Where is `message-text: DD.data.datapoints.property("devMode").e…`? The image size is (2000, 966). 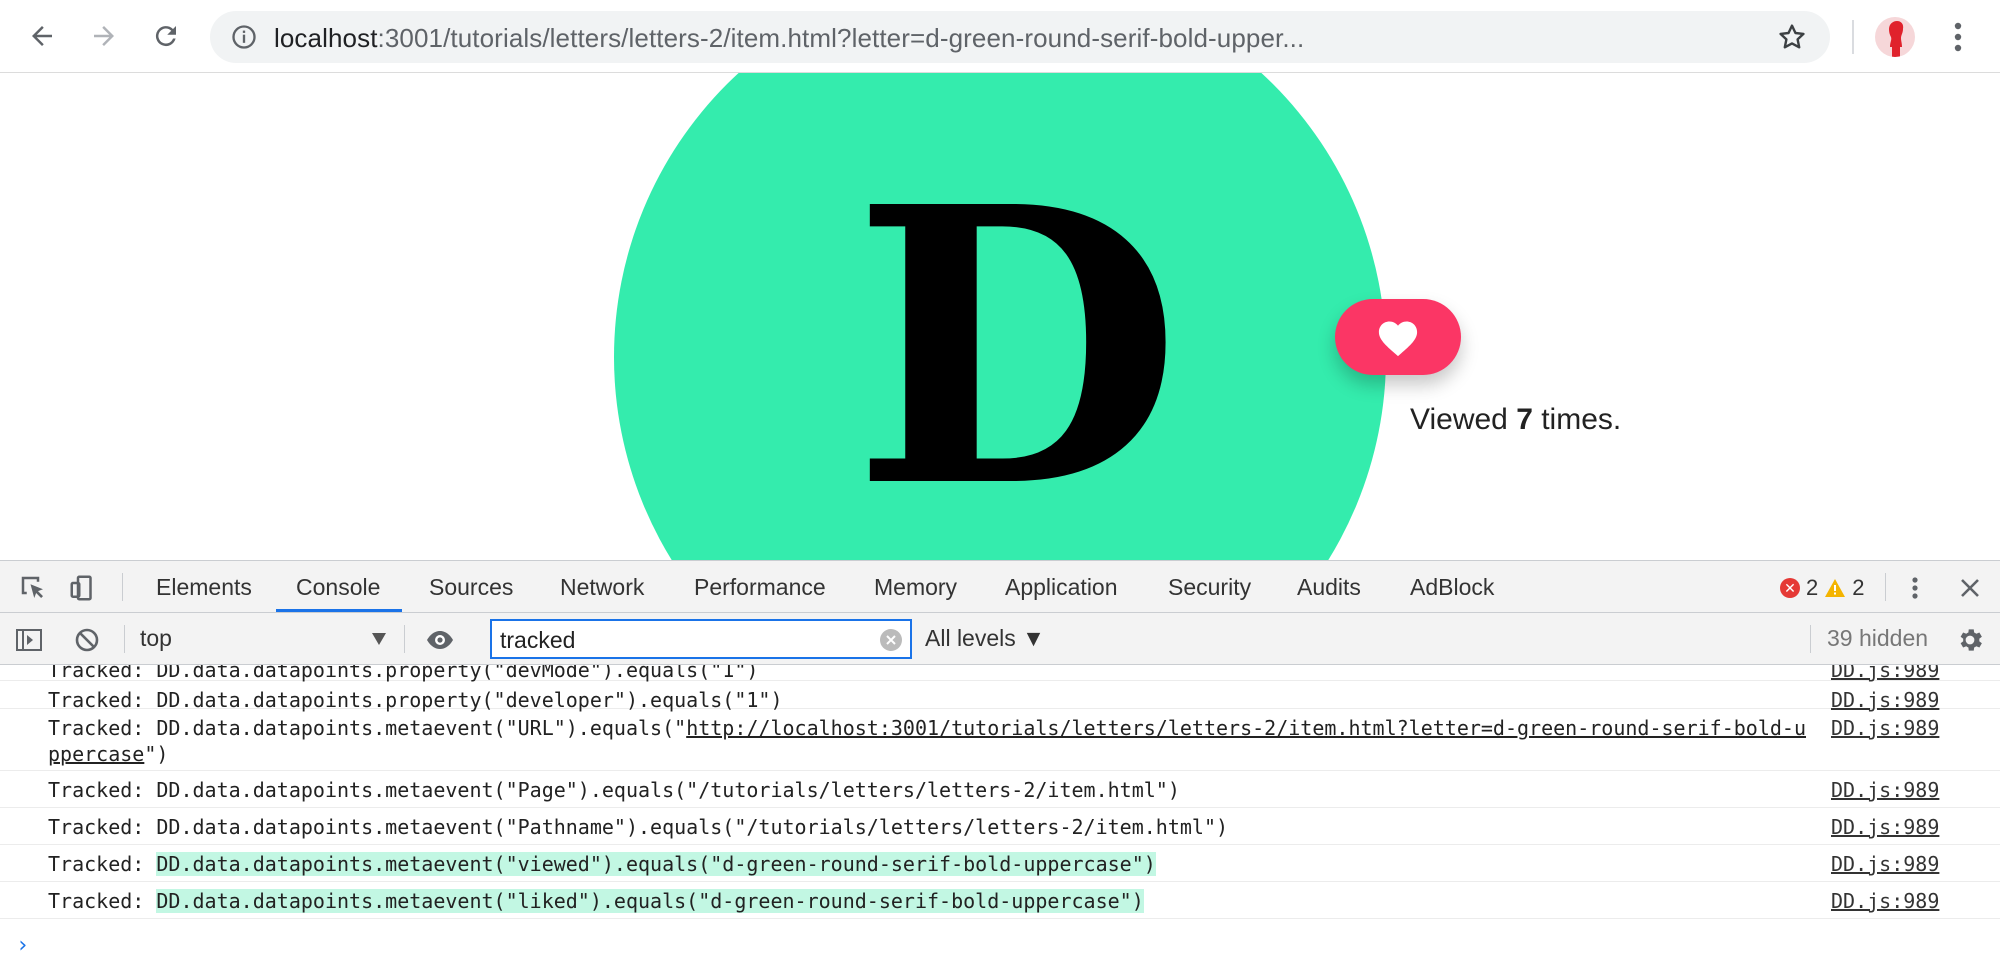
message-text: DD.data.datapoints.property("devMode").e… is located at coordinates (457, 673).